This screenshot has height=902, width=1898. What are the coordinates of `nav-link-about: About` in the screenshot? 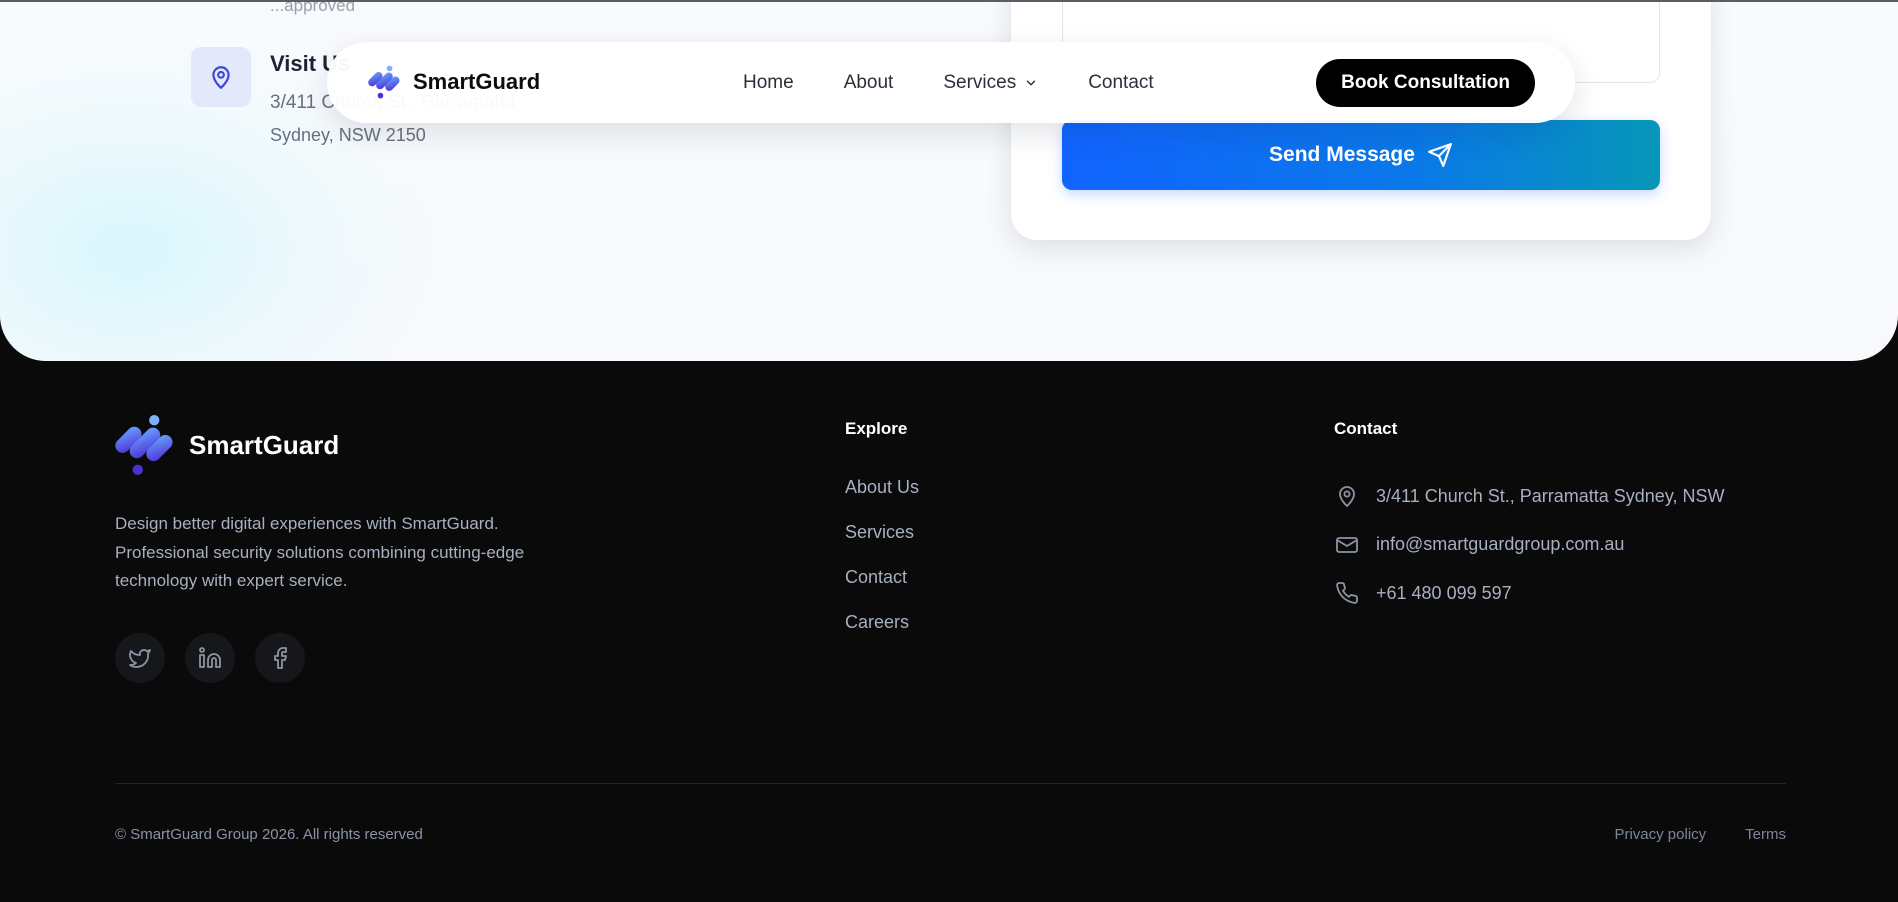 It's located at (869, 83).